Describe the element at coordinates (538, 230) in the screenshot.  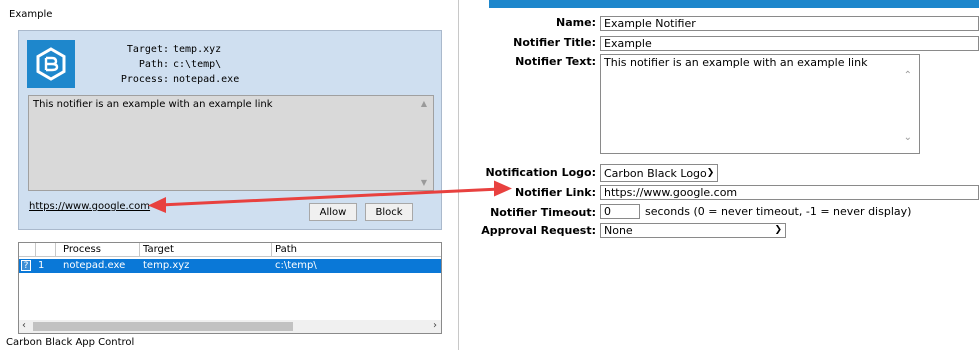
I see `approval-request-label: Approval Request:` at that location.